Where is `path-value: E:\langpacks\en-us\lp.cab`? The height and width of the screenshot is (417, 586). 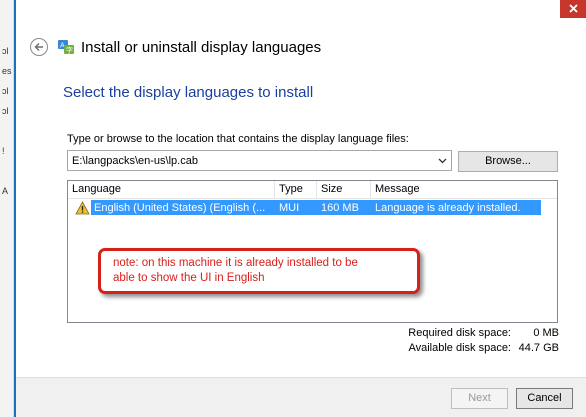
path-value: E:\langpacks\en-us\lp.cab is located at coordinates (250, 161).